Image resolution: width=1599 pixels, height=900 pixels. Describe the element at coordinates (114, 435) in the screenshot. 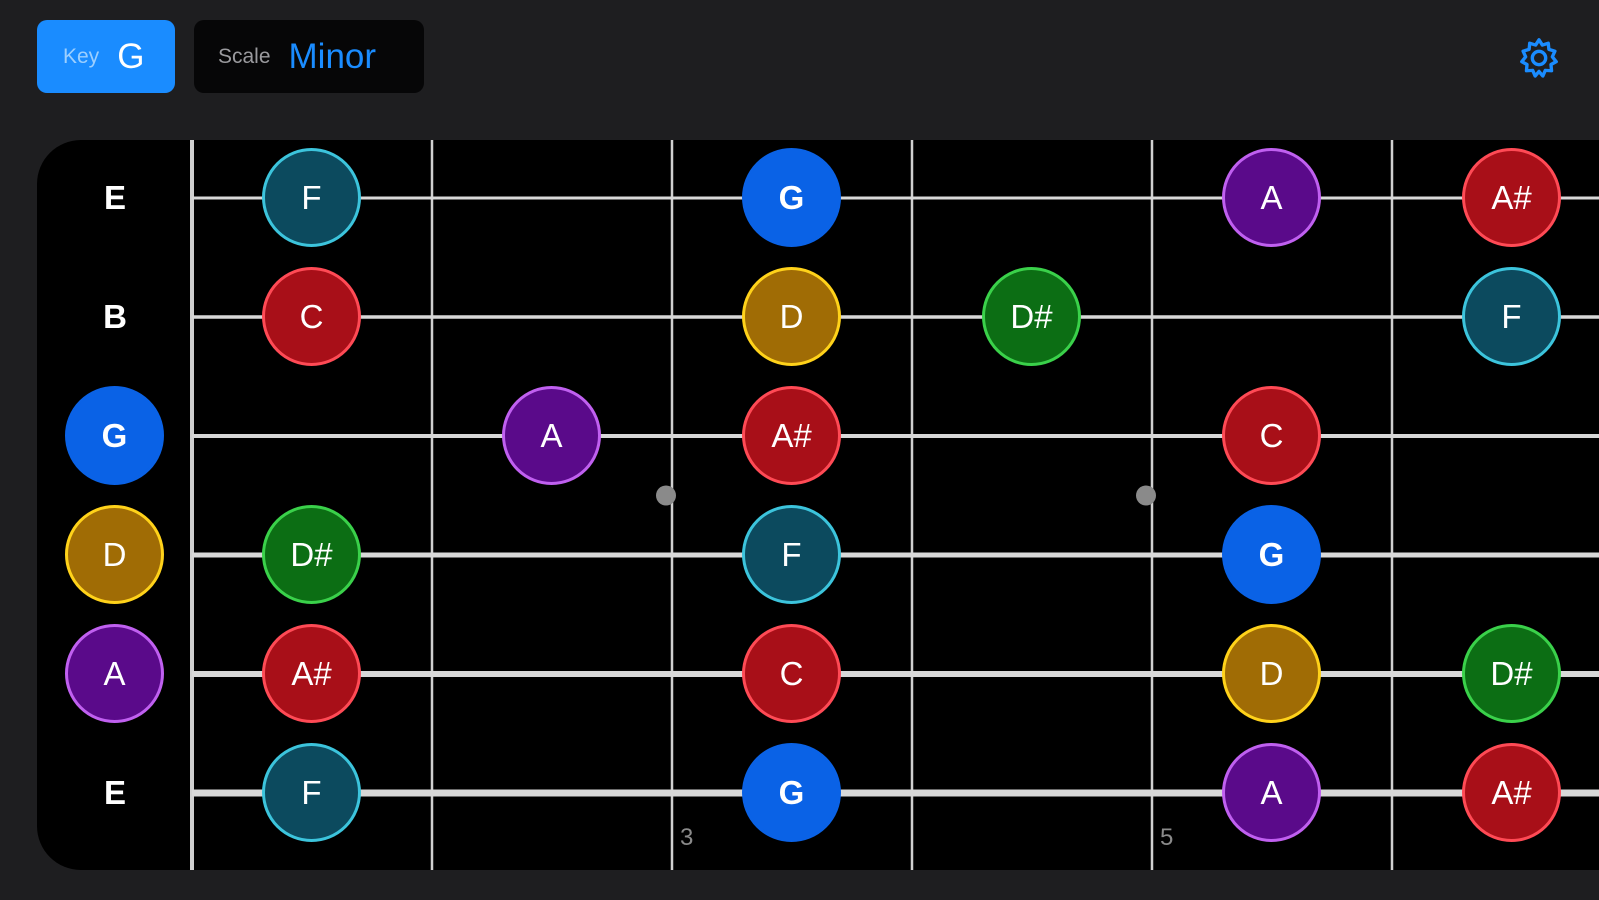

I see `open-string-3: G` at that location.